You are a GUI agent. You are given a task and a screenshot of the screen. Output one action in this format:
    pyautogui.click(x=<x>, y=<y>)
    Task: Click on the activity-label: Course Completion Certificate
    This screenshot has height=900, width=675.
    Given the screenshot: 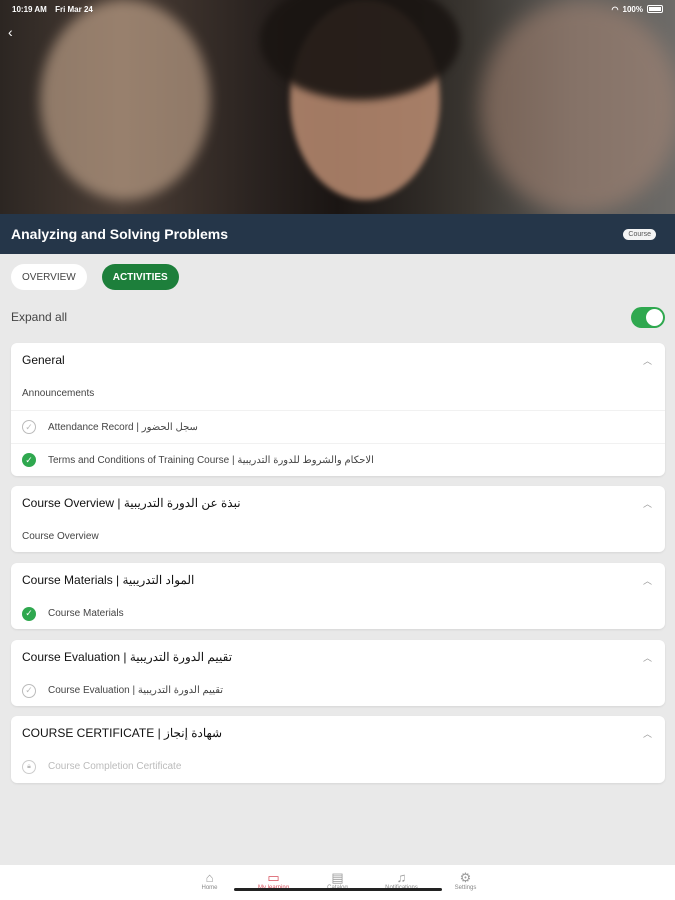 What is the action you would take?
    pyautogui.click(x=115, y=766)
    